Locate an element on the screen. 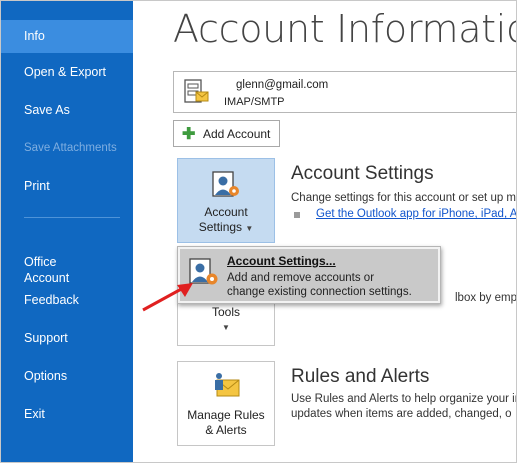 This screenshot has height=463, width=517. sidebar-item-label: Print is located at coordinates (37, 186).